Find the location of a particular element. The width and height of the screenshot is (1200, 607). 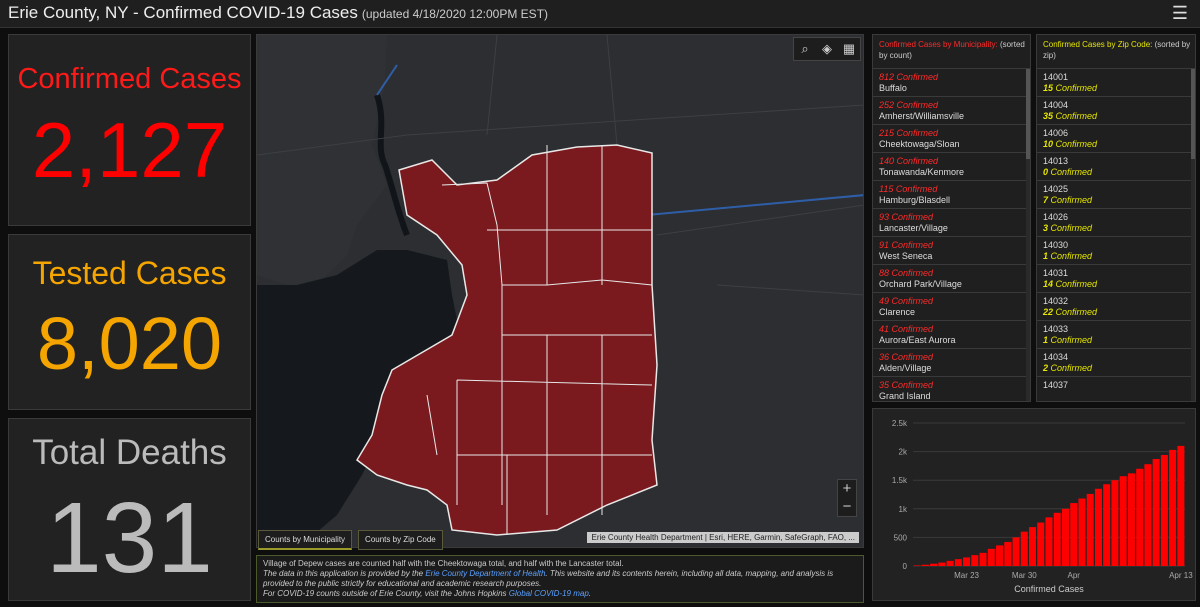

municipality-scrollbar is located at coordinates (1028, 235).